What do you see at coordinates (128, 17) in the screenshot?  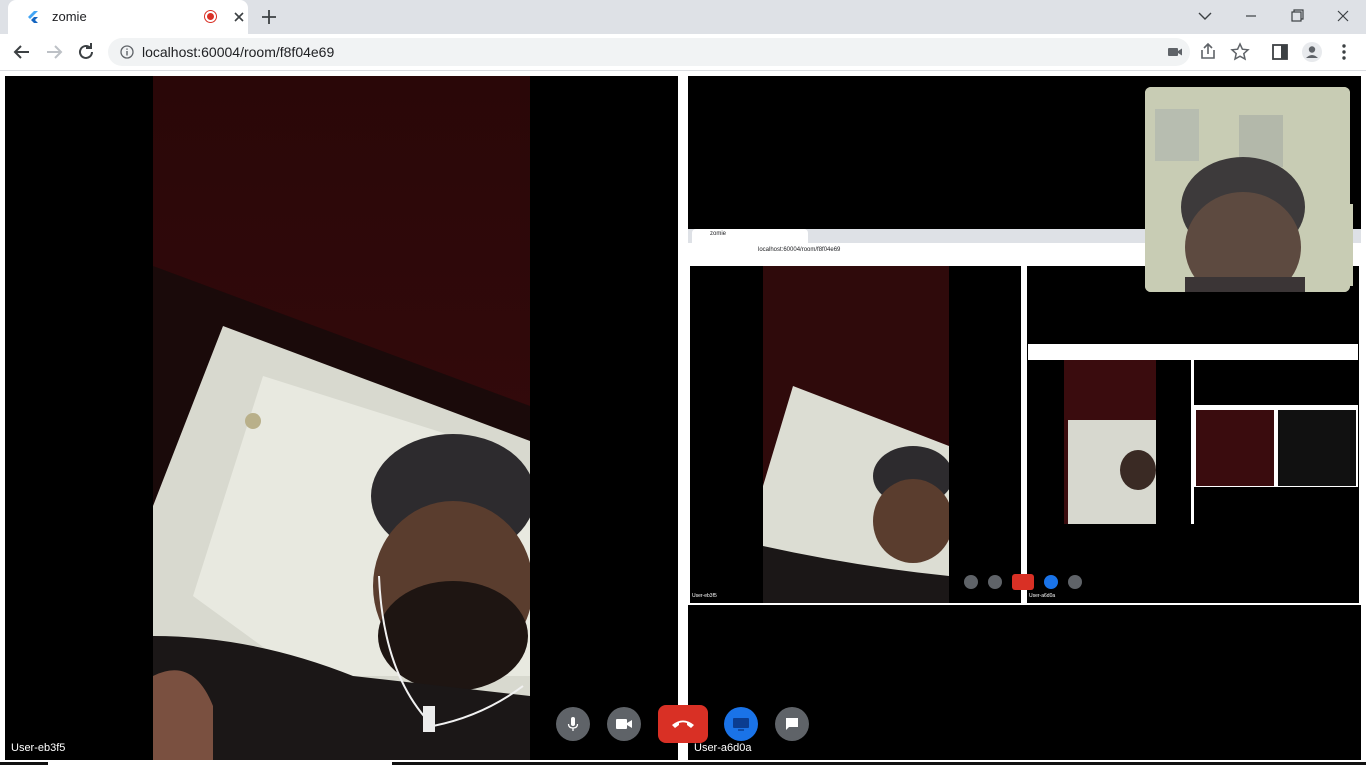 I see `browser-tab: zomie` at bounding box center [128, 17].